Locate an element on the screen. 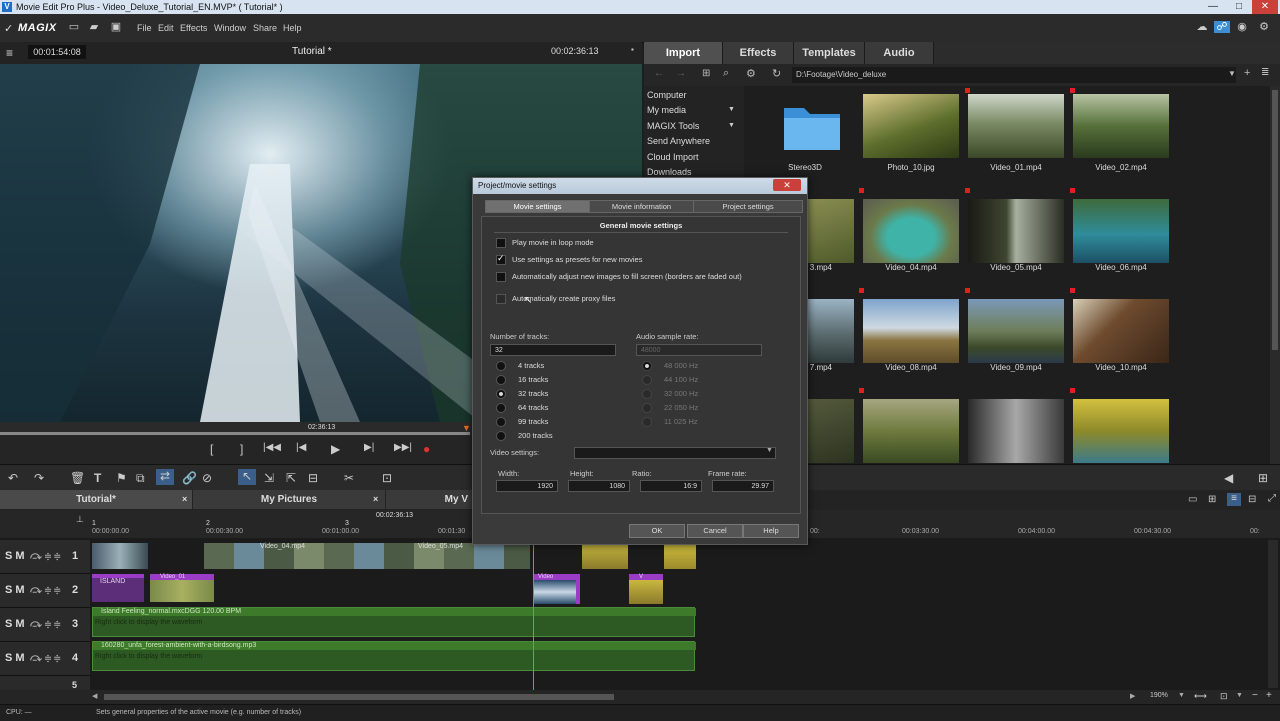 This screenshot has height=721, width=1280. tab-import: Import is located at coordinates (683, 53).